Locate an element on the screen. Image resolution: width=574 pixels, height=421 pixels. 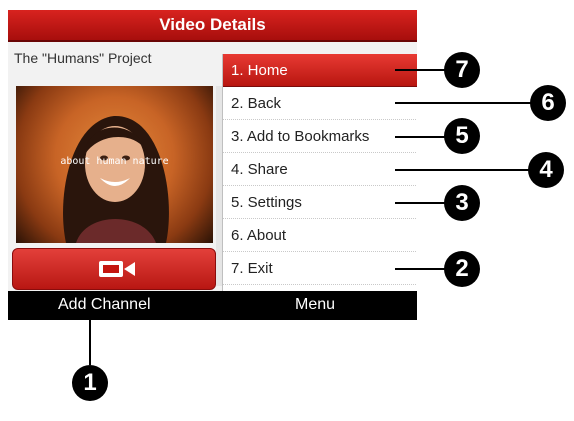
menu-item-add-to-bookmarks: 3. Add to Bookmarks is located at coordinates (320, 136).